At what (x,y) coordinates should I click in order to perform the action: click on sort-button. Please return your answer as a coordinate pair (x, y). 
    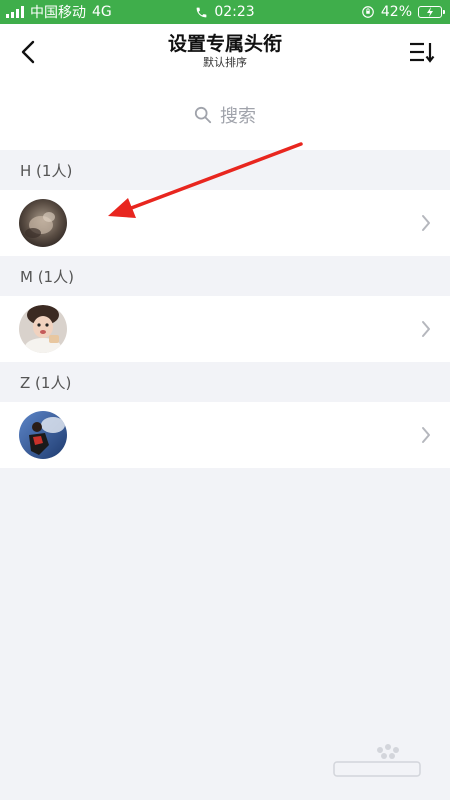
    Looking at the image, I should click on (422, 52).